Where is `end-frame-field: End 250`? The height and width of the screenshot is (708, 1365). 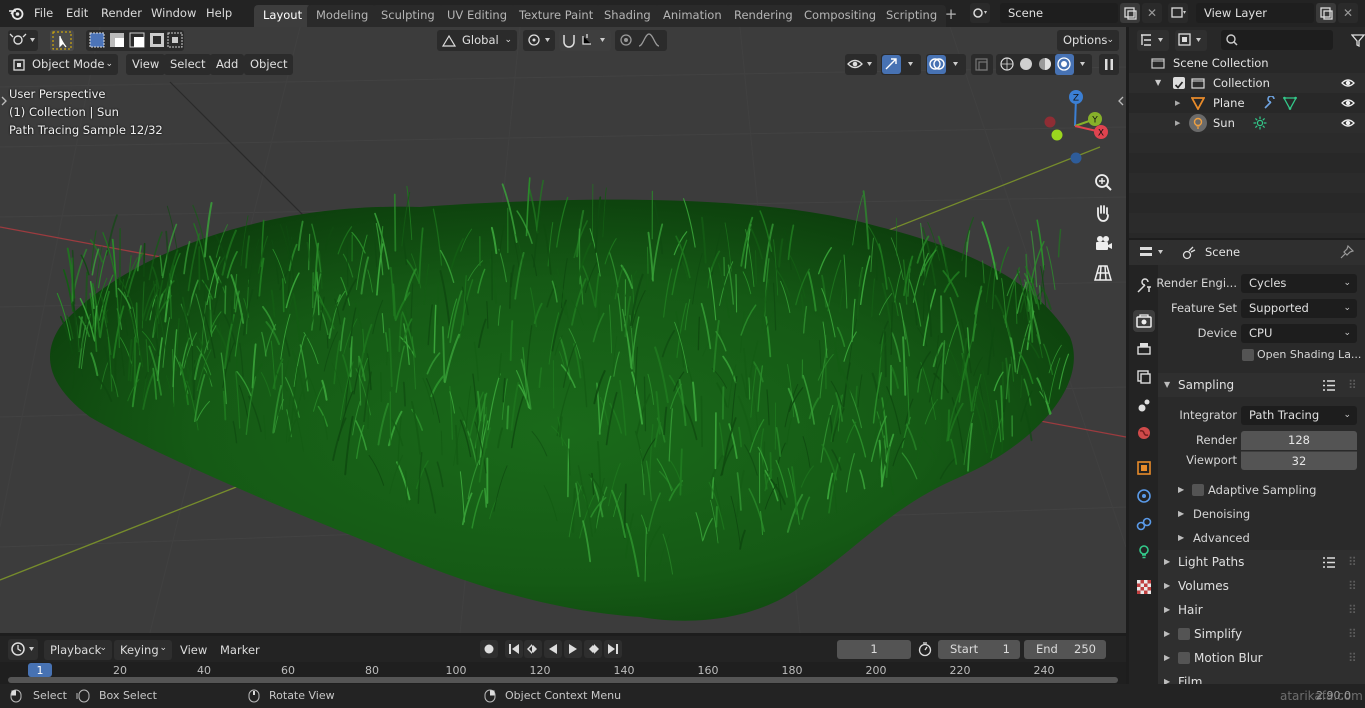 end-frame-field: End 250 is located at coordinates (1065, 649).